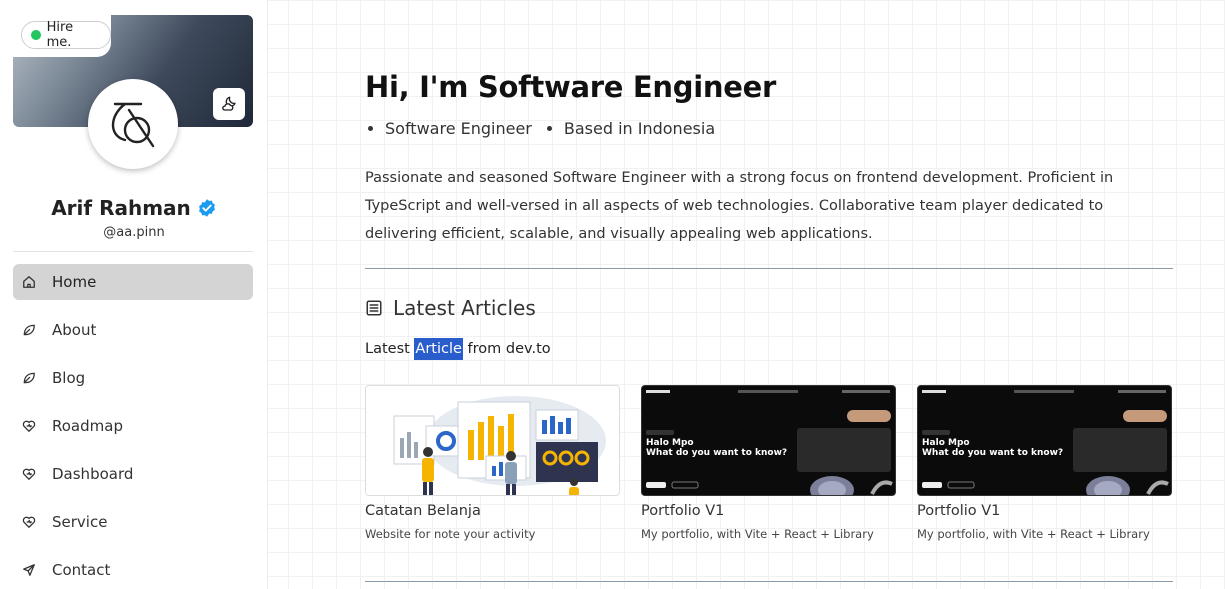 The width and height of the screenshot is (1225, 589). I want to click on sidebar-item-label: Dashboard, so click(93, 474).